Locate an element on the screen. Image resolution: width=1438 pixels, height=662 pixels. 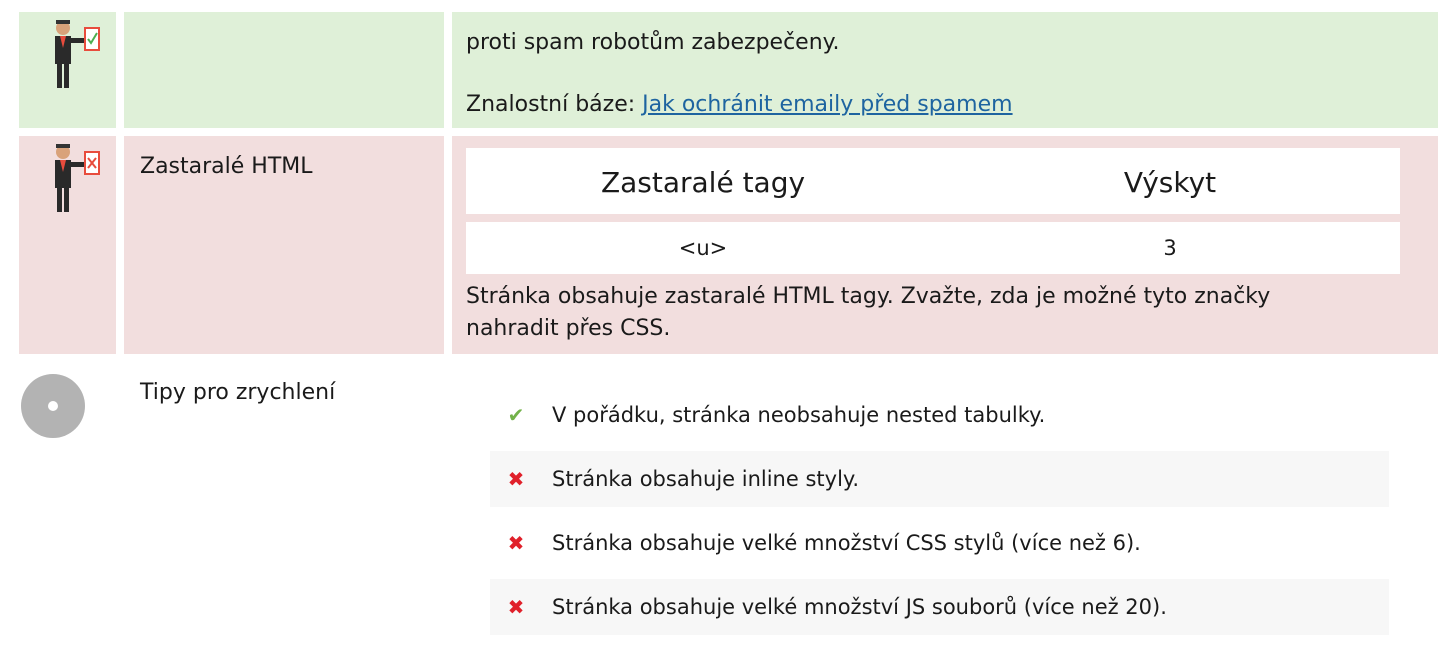
businessman-fail-icon is located at coordinates (77, 178).